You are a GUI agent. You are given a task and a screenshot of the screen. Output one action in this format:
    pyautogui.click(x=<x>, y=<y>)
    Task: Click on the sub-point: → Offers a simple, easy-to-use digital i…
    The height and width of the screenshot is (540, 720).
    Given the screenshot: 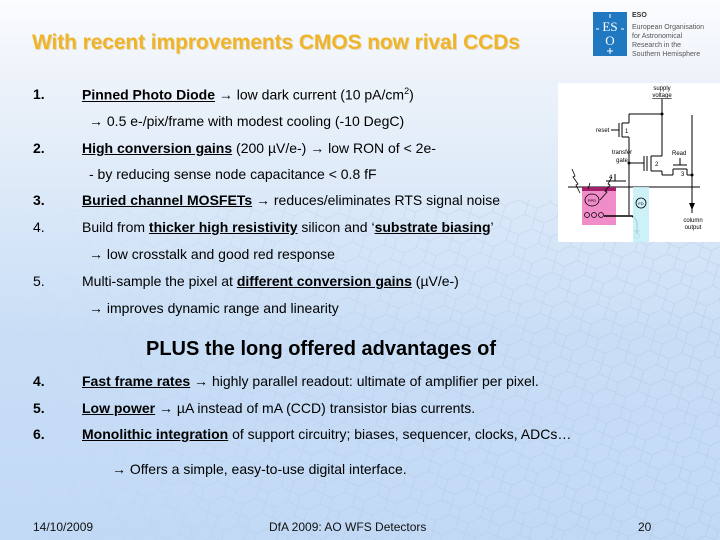 What is the action you would take?
    pyautogui.click(x=259, y=469)
    